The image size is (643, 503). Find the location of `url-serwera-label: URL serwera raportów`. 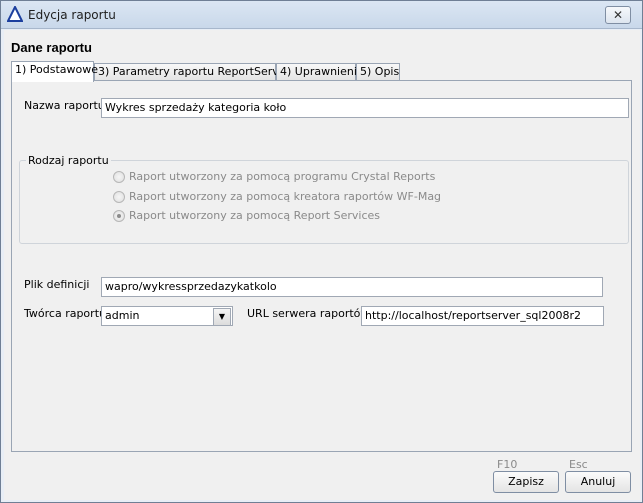

url-serwera-label: URL serwera raportów is located at coordinates (308, 313).